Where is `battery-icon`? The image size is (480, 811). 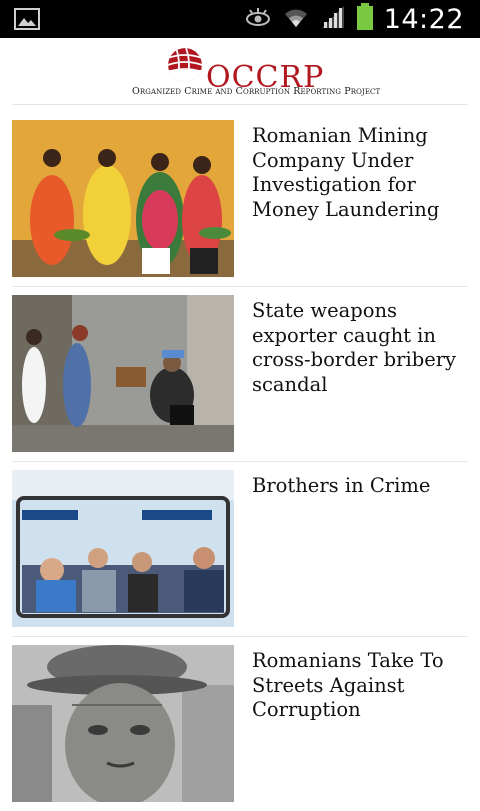
battery-icon is located at coordinates (365, 19).